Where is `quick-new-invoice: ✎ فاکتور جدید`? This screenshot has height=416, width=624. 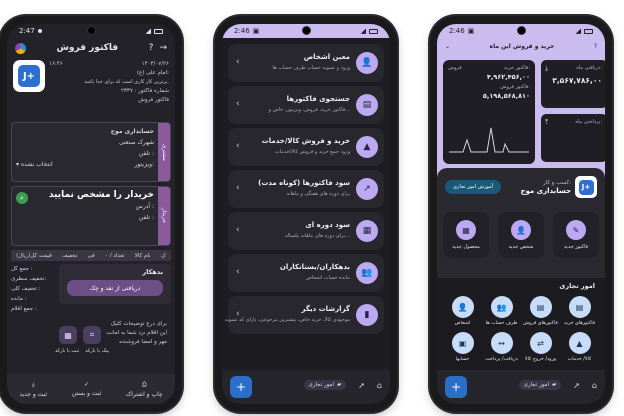
quick-new-invoice: ✎ فاکتور جدید is located at coordinates (576, 235).